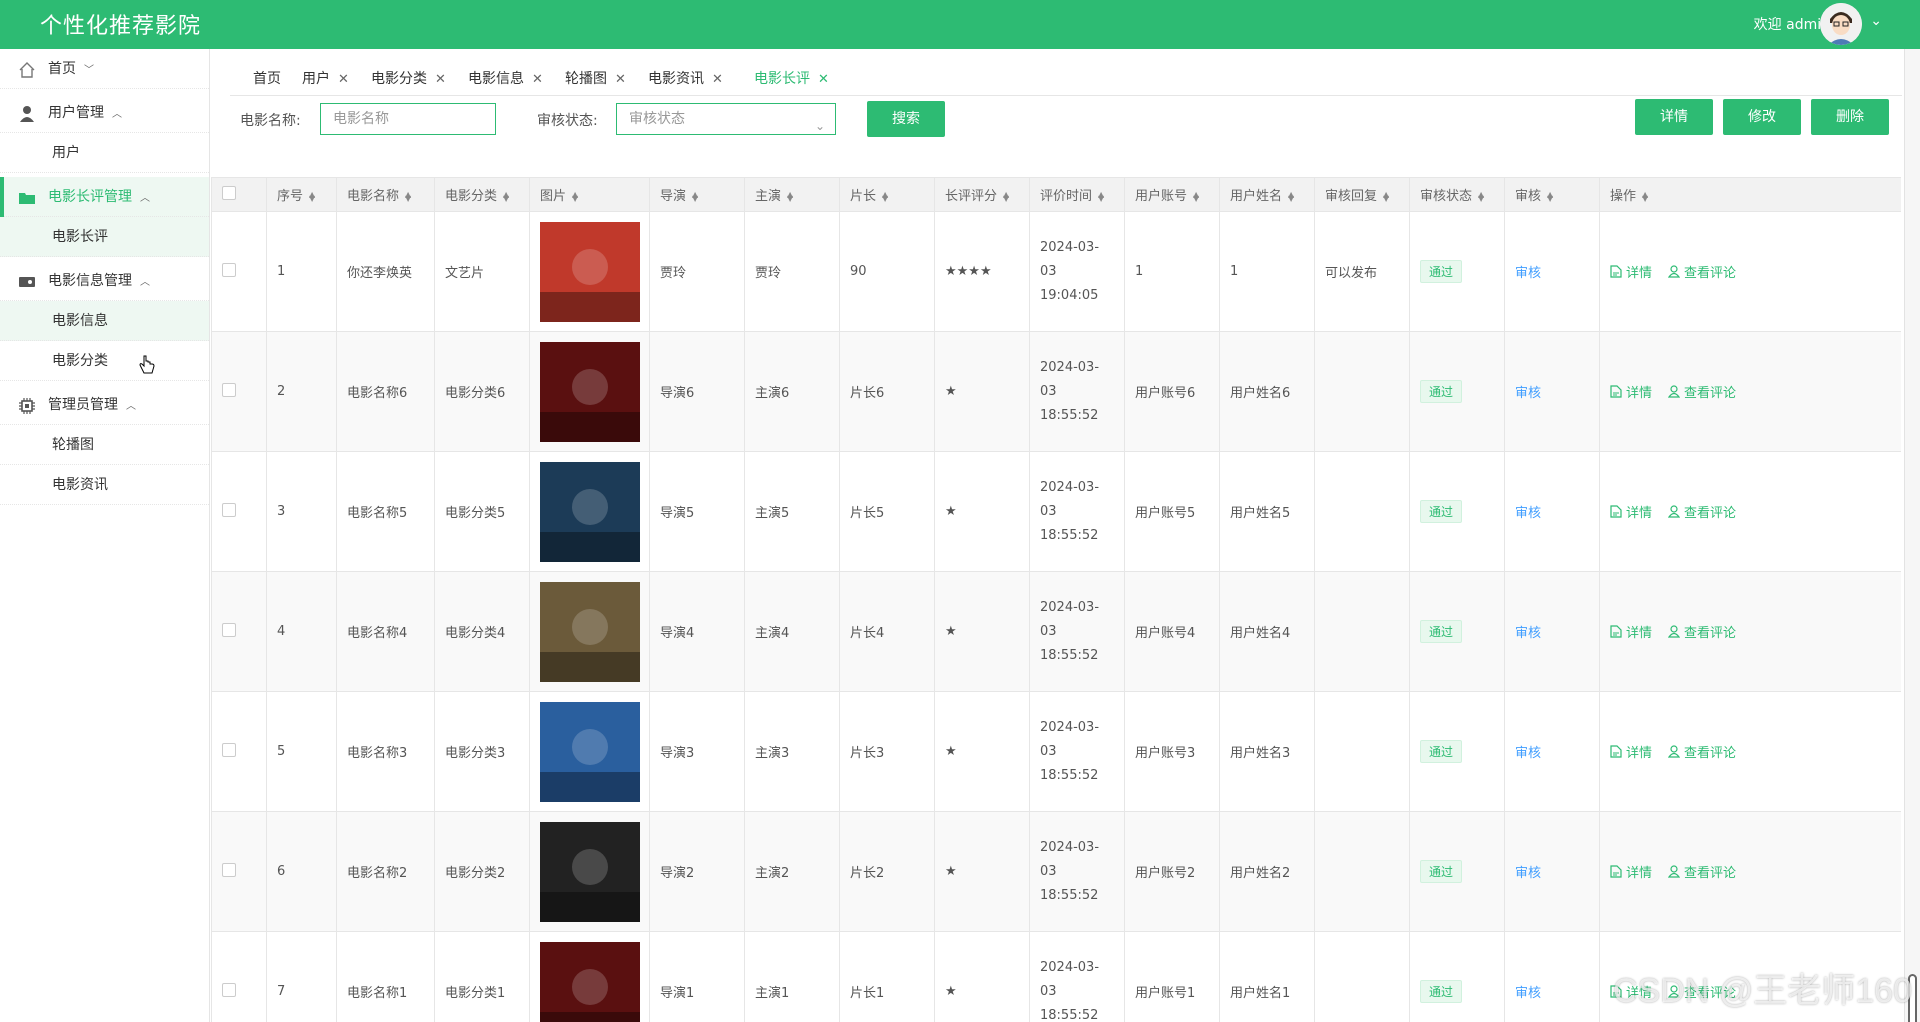 Image resolution: width=1920 pixels, height=1022 pixels. What do you see at coordinates (1267, 194) in the screenshot?
I see `column-header: 用户姓名 ▲ ▼` at bounding box center [1267, 194].